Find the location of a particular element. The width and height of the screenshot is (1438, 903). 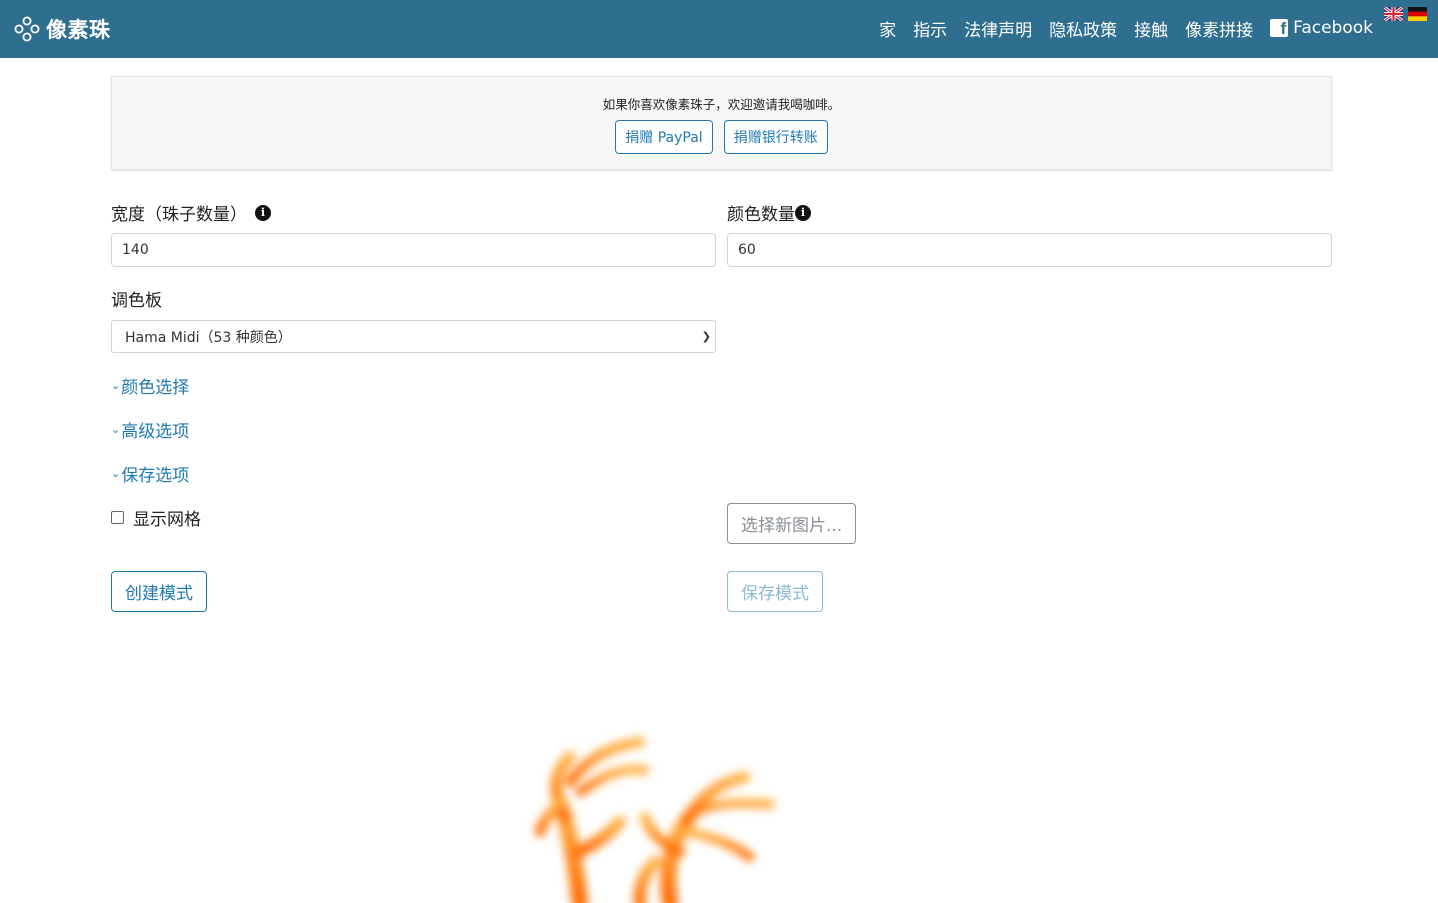

facebook-label: Facebook is located at coordinates (1333, 28).